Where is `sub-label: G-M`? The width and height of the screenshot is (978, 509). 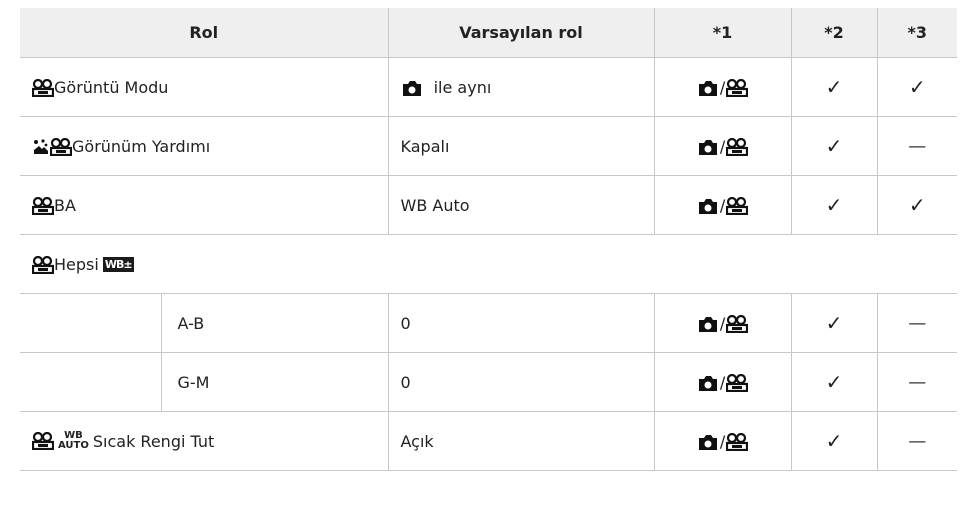
sub-label: G-M is located at coordinates (193, 382).